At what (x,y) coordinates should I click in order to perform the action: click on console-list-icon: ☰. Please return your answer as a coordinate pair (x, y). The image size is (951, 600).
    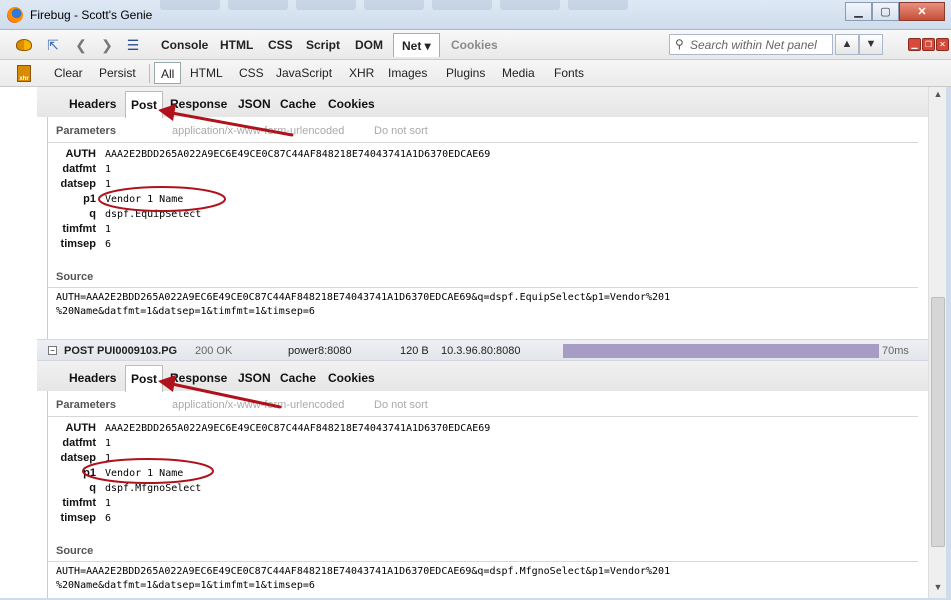
    Looking at the image, I should click on (133, 45).